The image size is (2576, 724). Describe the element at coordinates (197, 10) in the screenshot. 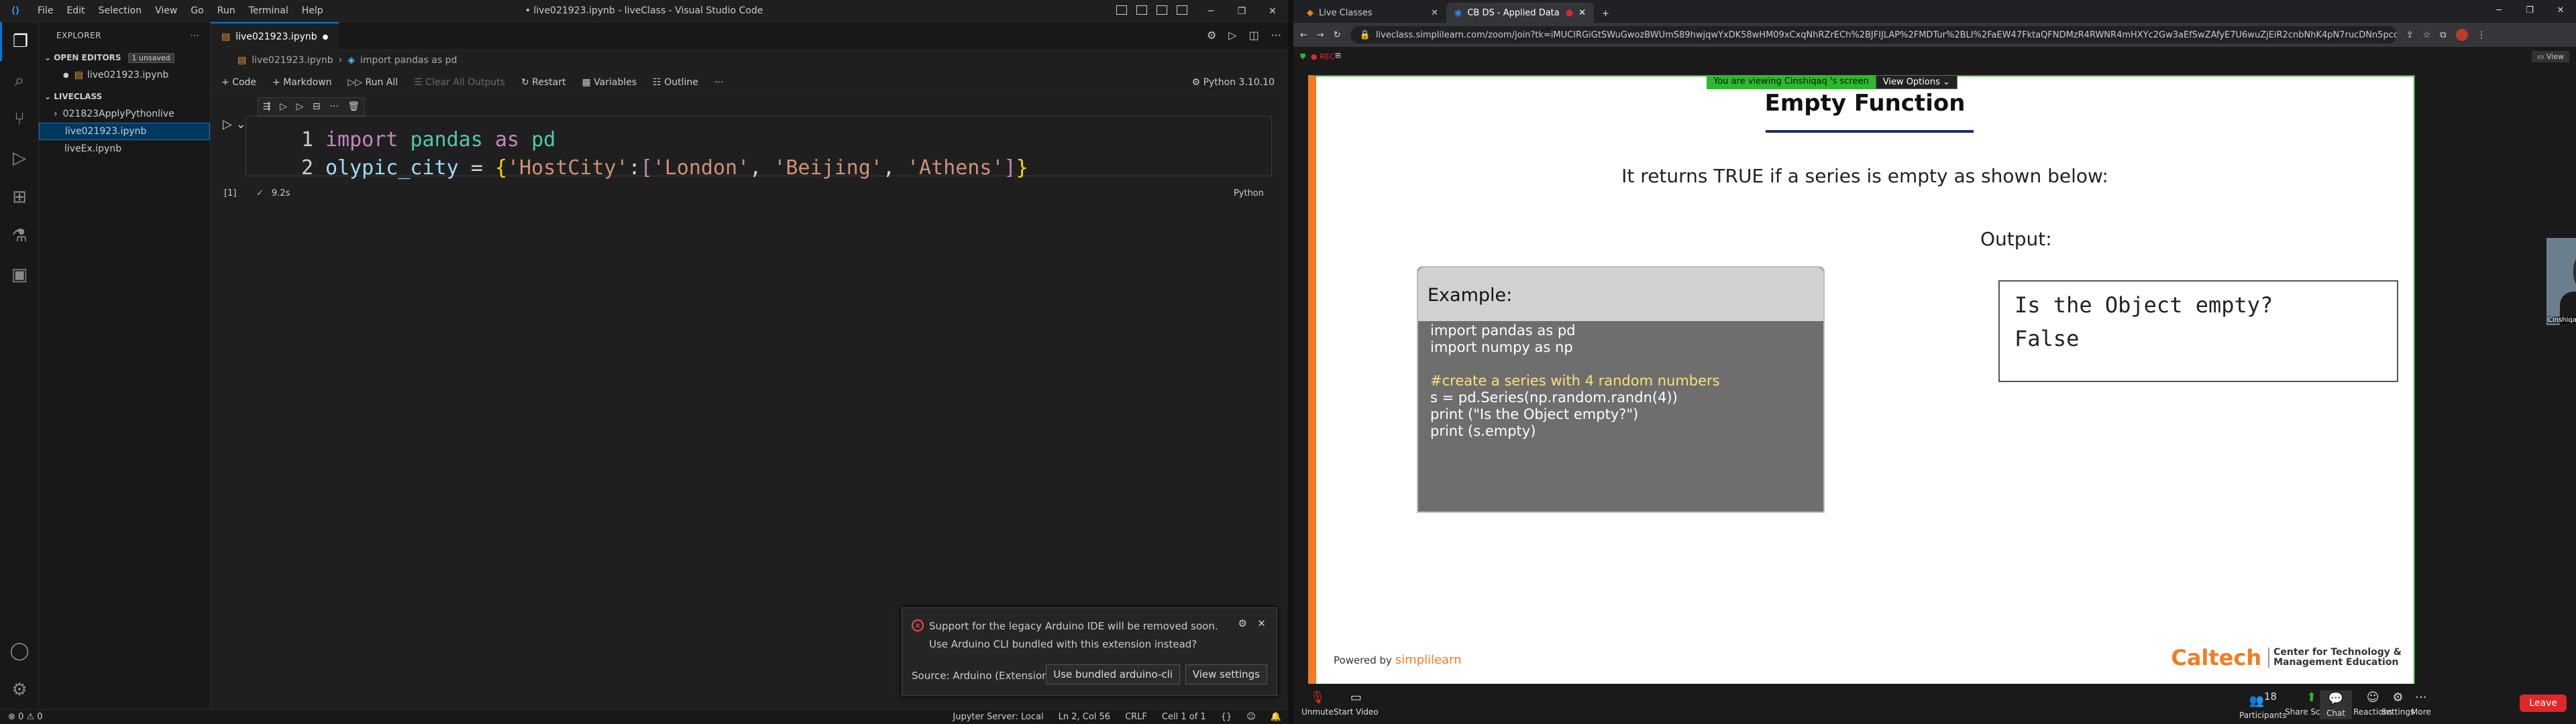

I see `menu-item-go: Go` at that location.